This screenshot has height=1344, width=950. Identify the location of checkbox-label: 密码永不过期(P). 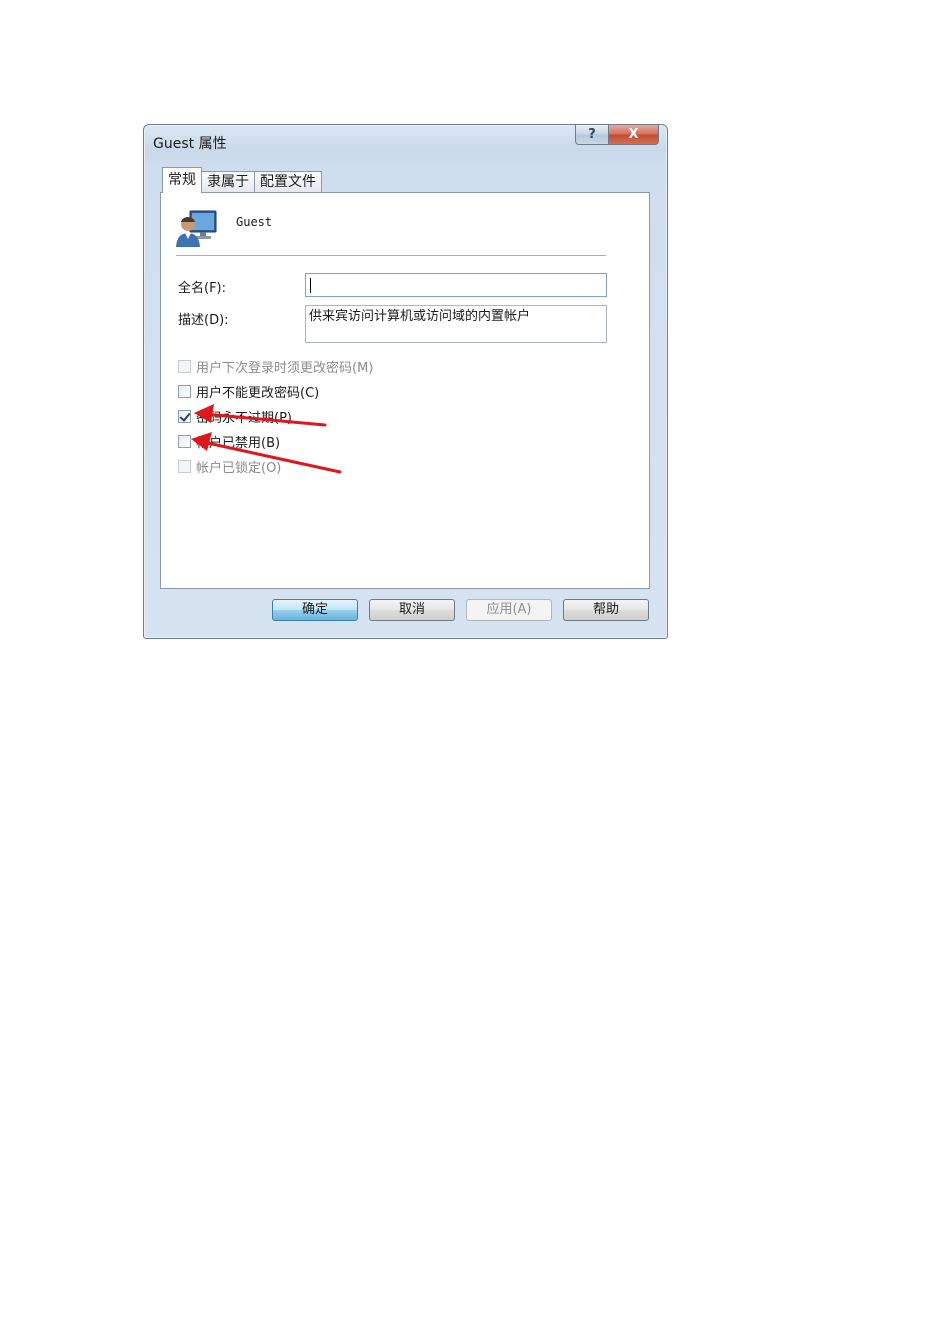
(244, 418).